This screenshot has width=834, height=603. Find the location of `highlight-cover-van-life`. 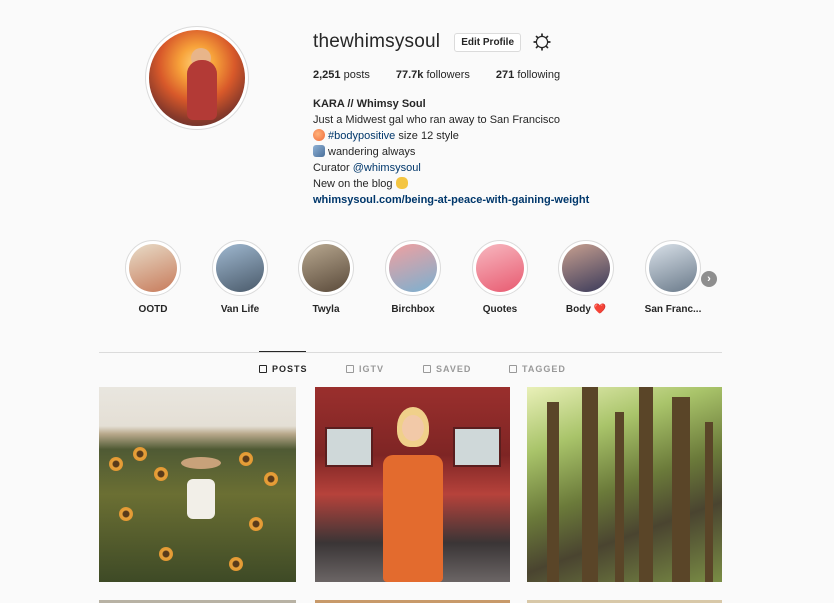

highlight-cover-van-life is located at coordinates (240, 268).